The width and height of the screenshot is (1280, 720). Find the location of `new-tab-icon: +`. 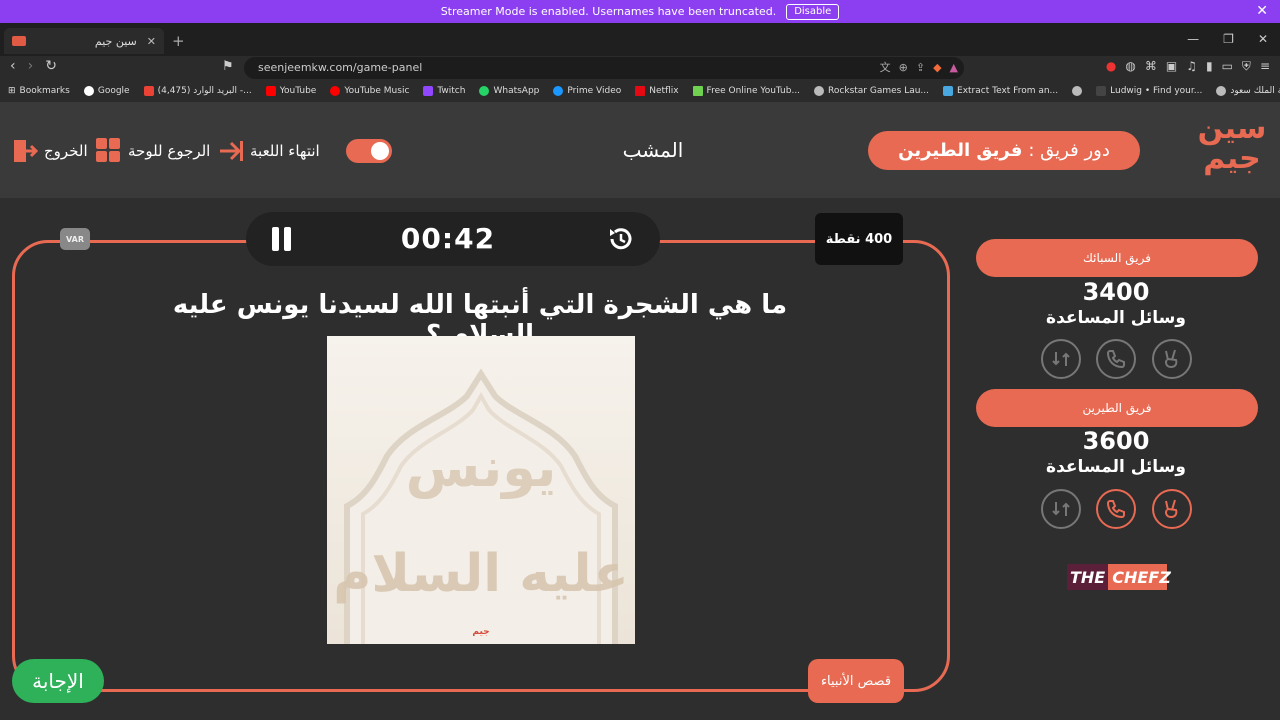

new-tab-icon: + is located at coordinates (178, 41).